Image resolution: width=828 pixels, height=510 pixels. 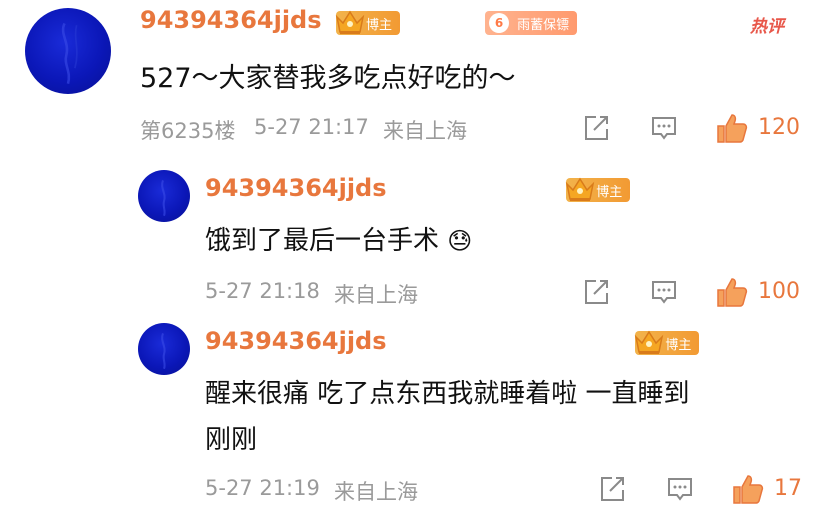 What do you see at coordinates (779, 127) in the screenshot?
I see `like-count: 120` at bounding box center [779, 127].